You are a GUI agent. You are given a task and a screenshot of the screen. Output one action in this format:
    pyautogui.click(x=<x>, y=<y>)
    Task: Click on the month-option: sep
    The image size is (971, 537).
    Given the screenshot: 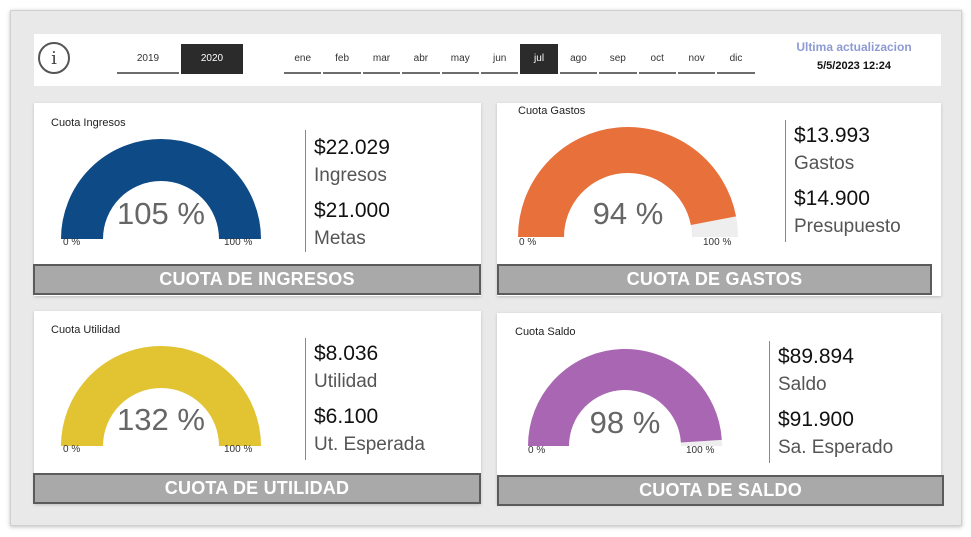 What is the action you would take?
    pyautogui.click(x=618, y=59)
    